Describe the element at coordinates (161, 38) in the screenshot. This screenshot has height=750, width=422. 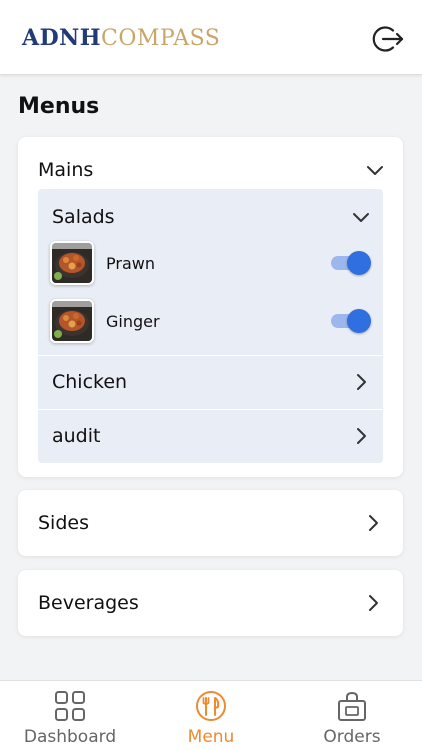
I see `logo-text-compass: COMPASS` at that location.